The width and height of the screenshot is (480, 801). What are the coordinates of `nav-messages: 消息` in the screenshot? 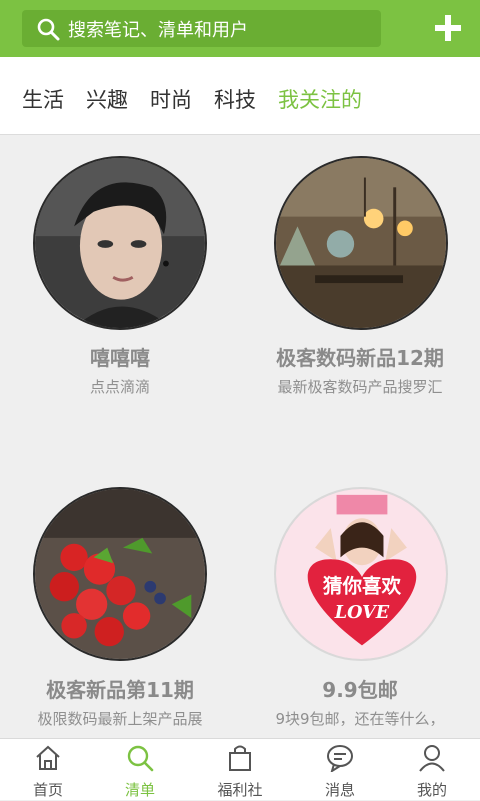 It's located at (340, 770).